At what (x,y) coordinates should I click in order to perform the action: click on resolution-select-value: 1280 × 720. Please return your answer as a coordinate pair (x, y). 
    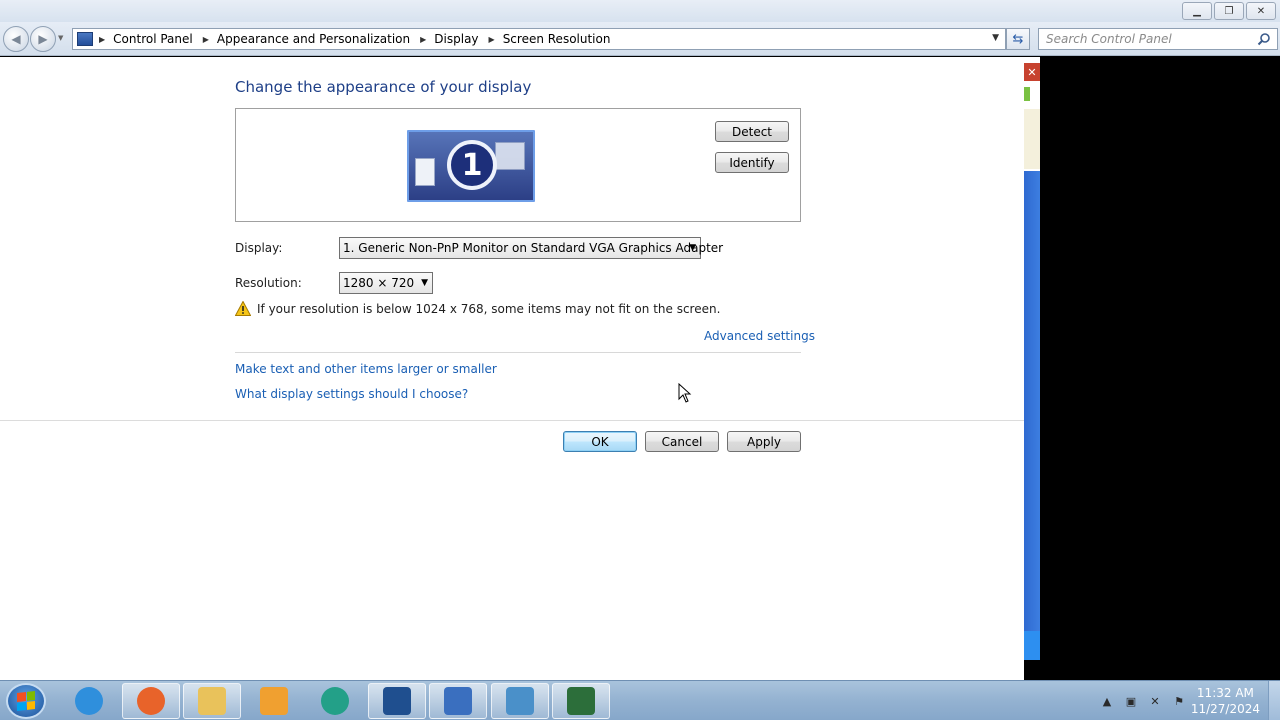
    Looking at the image, I should click on (379, 283).